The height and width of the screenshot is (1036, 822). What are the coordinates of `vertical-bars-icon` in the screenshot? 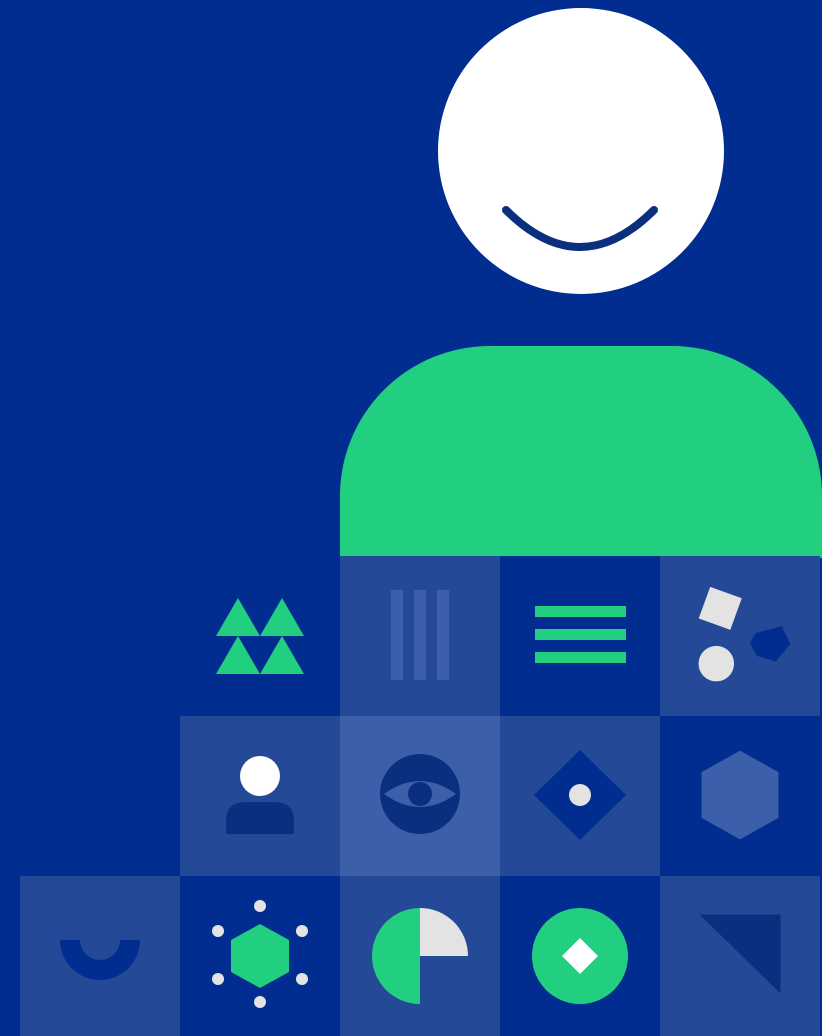 It's located at (420, 635).